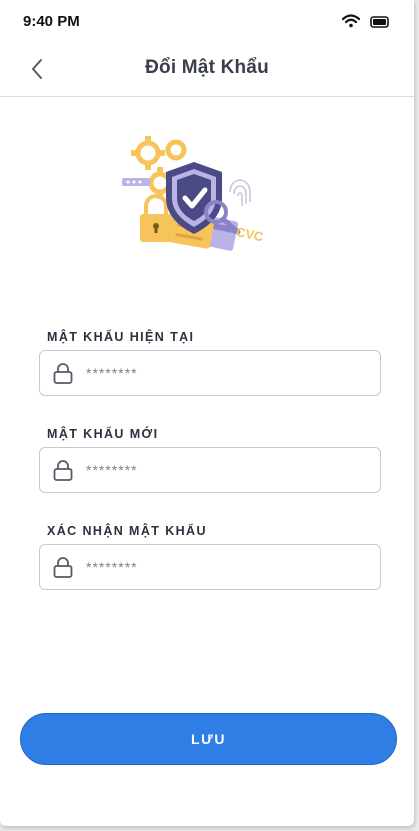 The image size is (419, 831). Describe the element at coordinates (226, 373) in the screenshot. I see `current-password-input` at that location.